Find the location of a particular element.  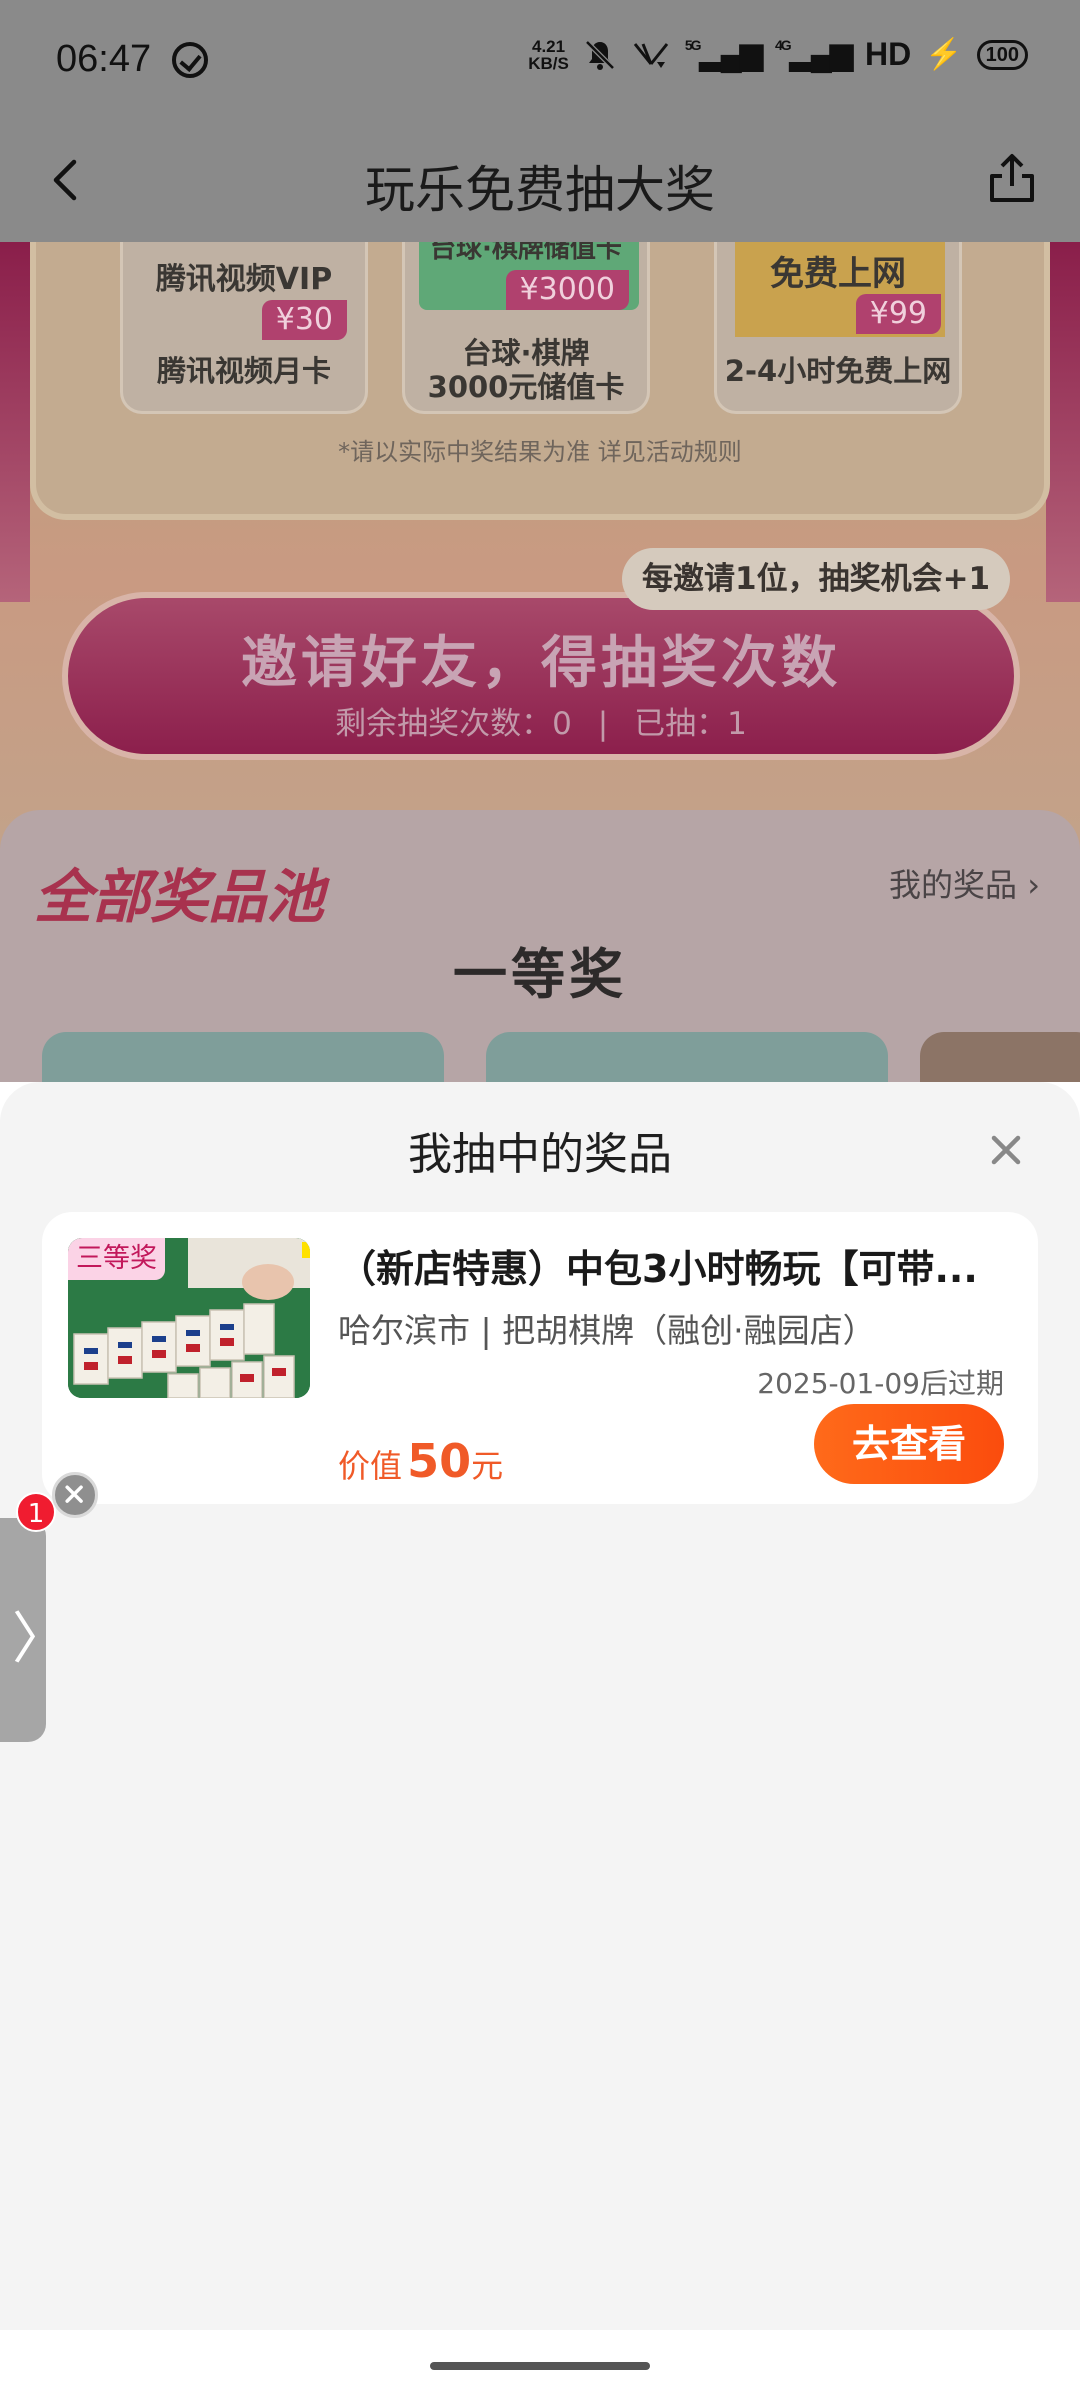

prize-value: 价值 50元 is located at coordinates (420, 1461).